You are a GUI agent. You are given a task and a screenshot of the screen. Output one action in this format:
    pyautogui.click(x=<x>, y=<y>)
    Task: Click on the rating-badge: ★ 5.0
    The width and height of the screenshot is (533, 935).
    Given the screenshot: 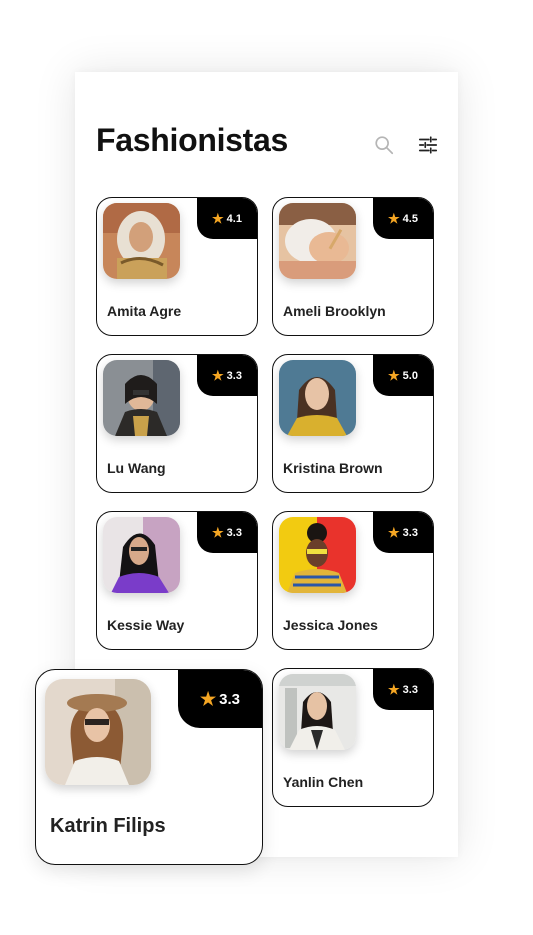 What is the action you would take?
    pyautogui.click(x=403, y=375)
    